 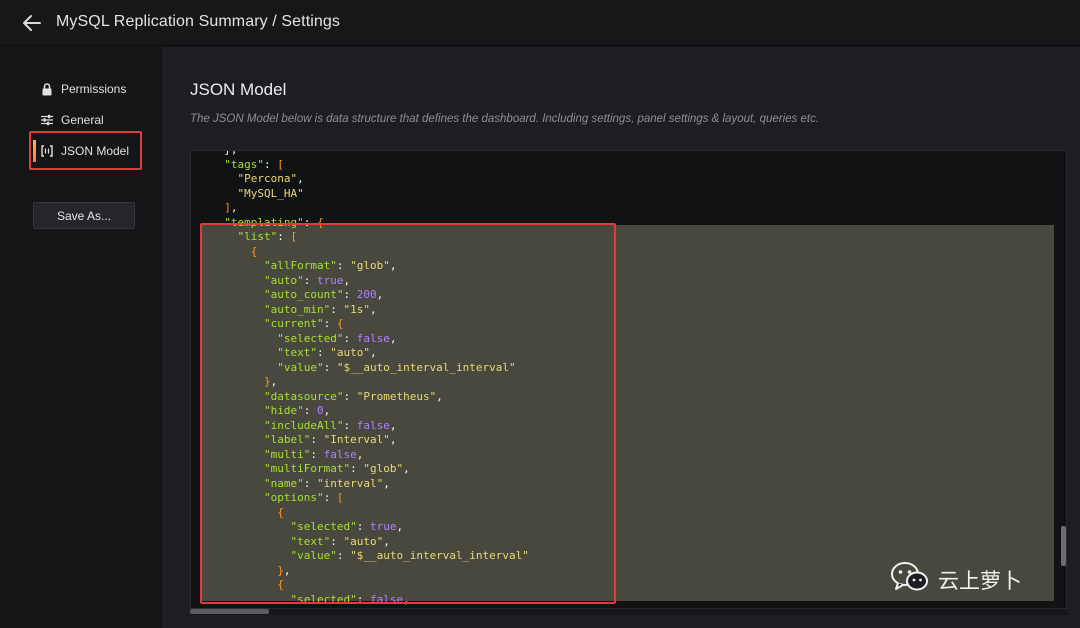 What do you see at coordinates (94, 89) in the screenshot?
I see `sidebar-item-label: Permissions` at bounding box center [94, 89].